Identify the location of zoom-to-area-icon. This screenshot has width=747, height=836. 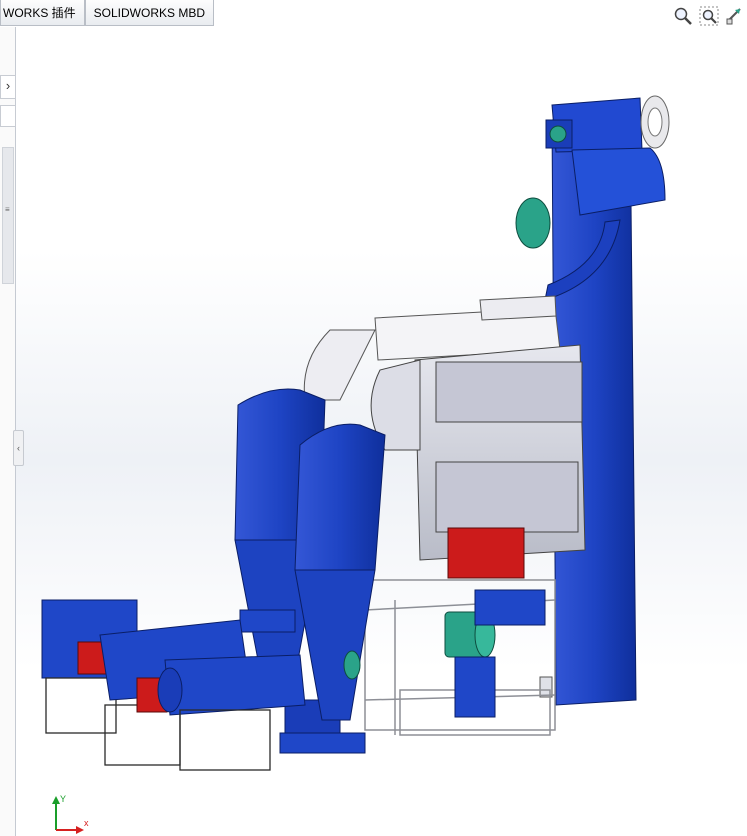
(709, 16).